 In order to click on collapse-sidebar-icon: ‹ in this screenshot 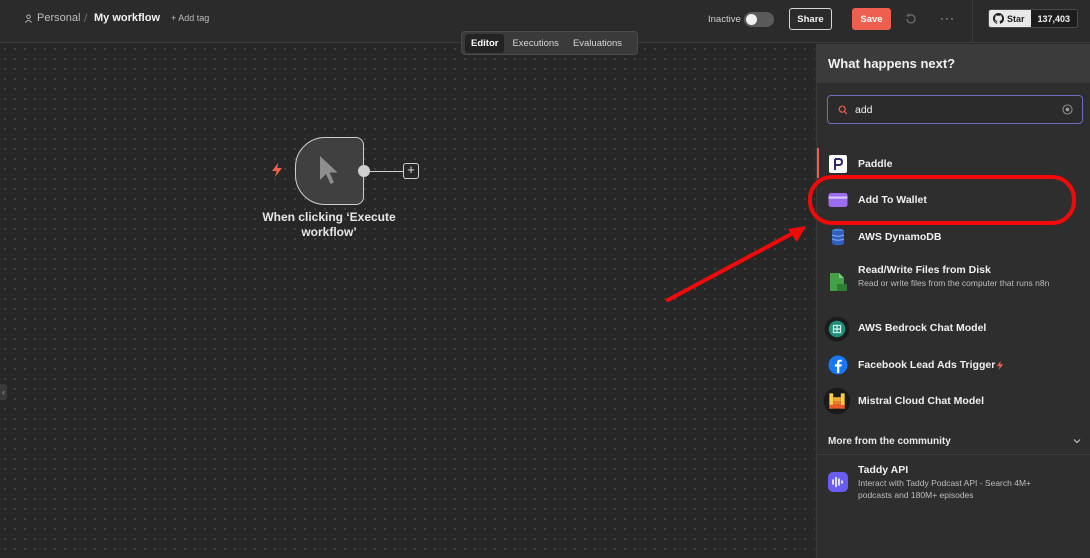, I will do `click(3, 392)`.